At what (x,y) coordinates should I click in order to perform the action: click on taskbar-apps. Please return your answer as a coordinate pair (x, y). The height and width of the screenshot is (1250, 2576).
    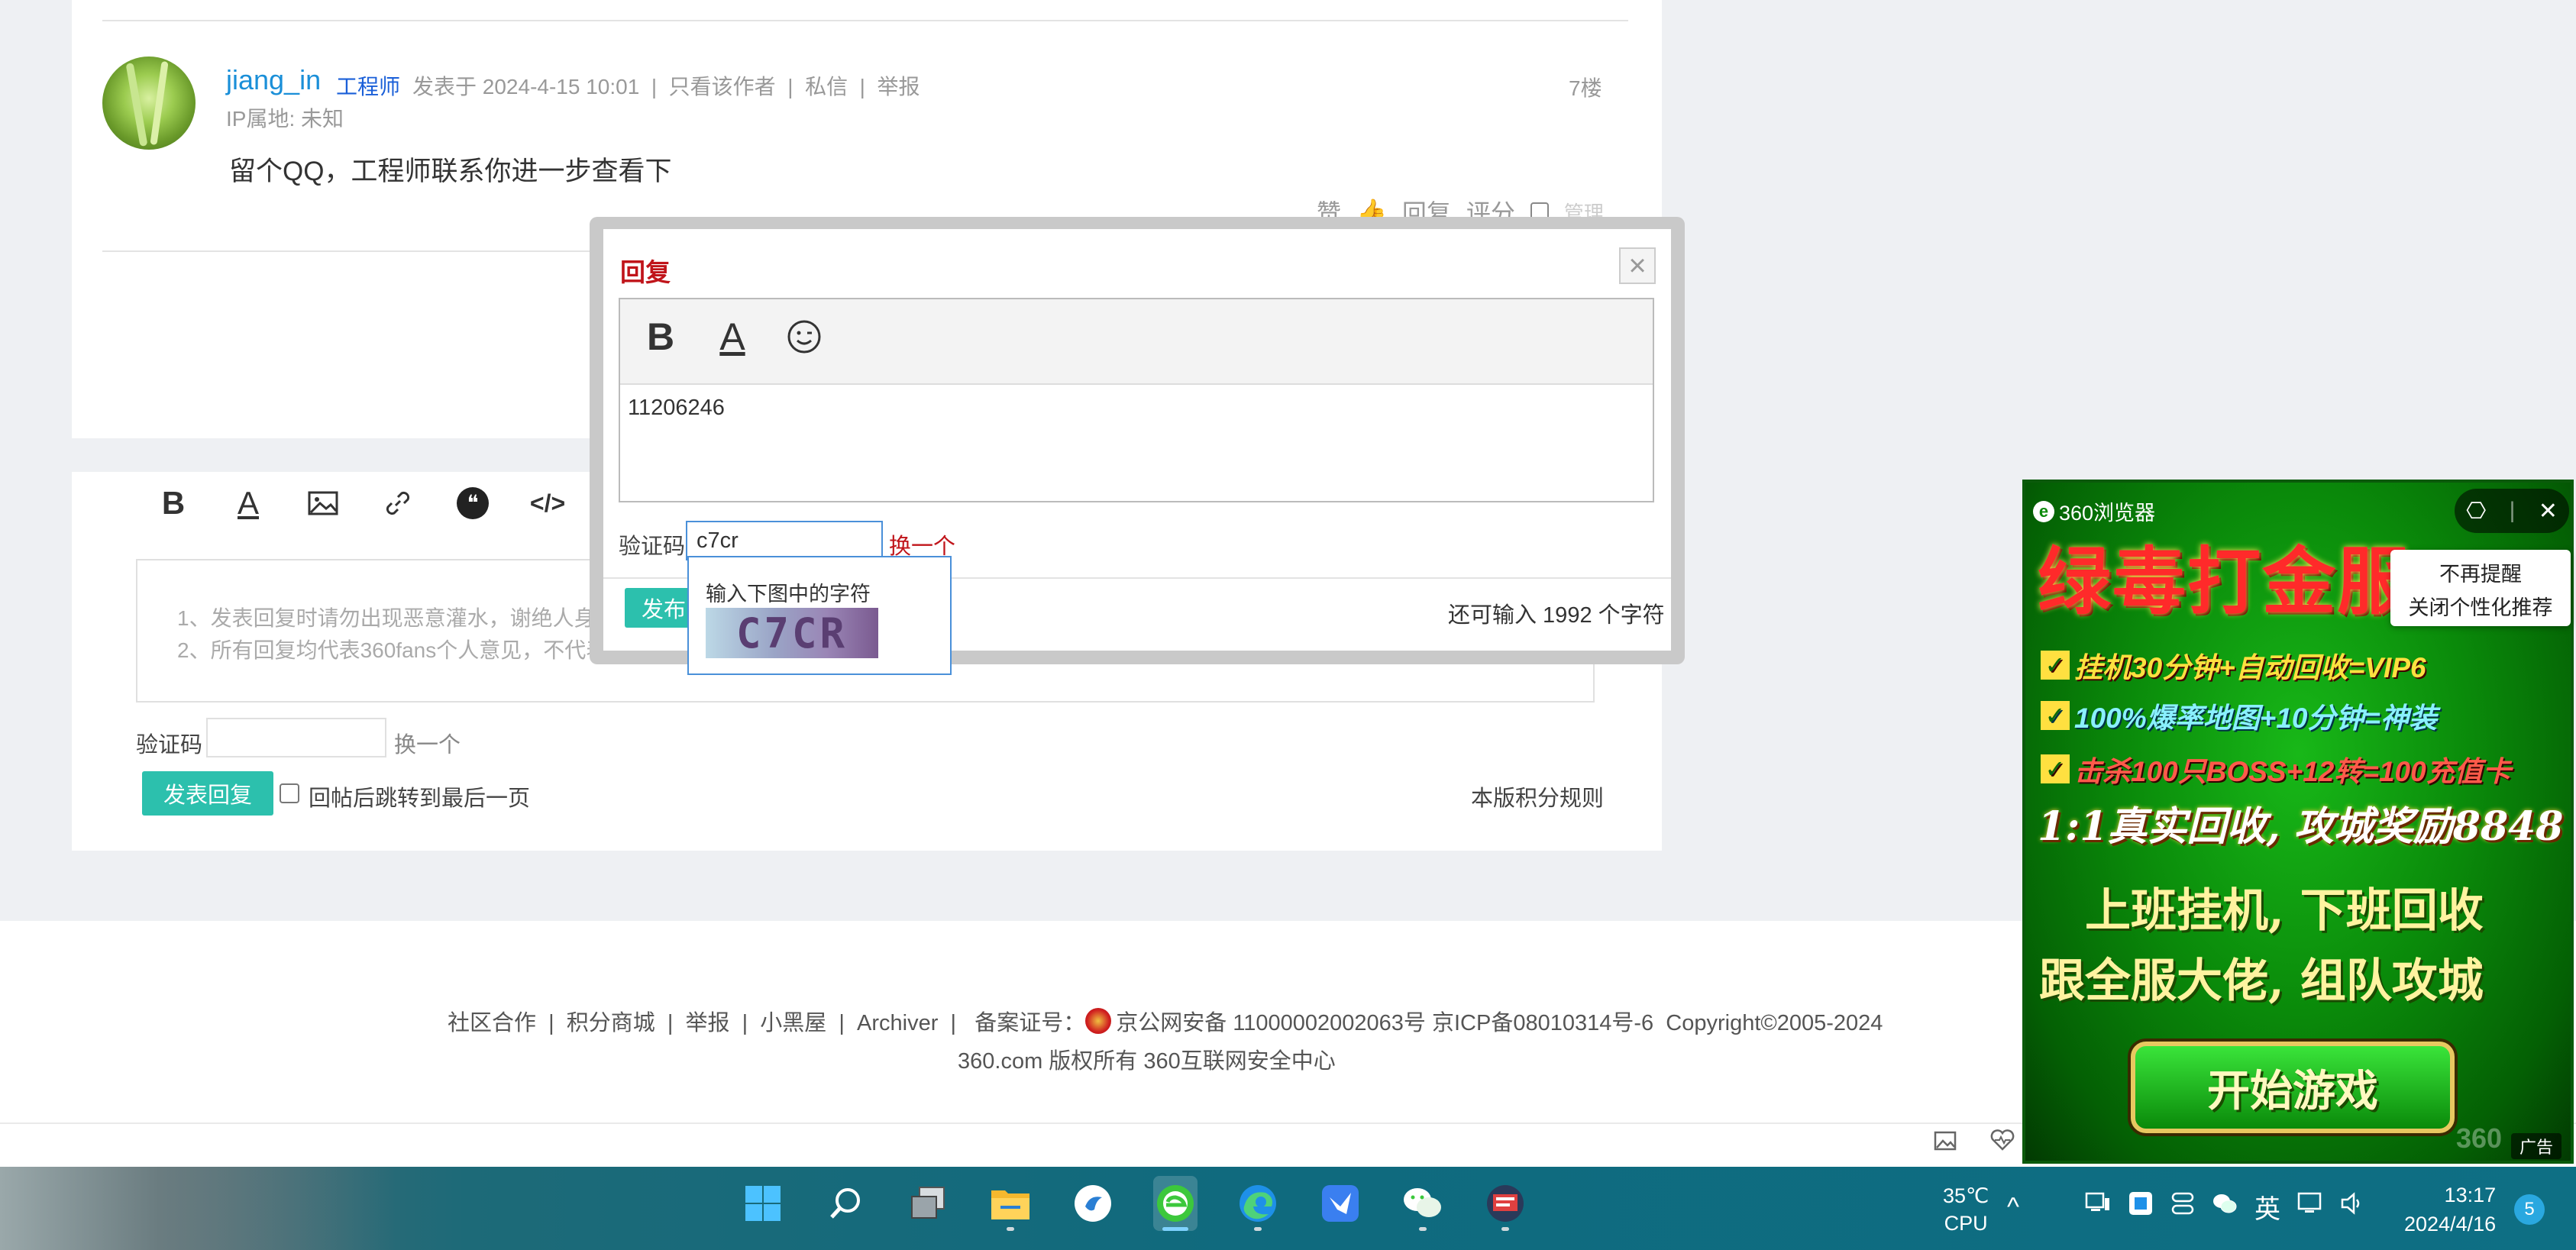
    Looking at the image, I should click on (1134, 1204).